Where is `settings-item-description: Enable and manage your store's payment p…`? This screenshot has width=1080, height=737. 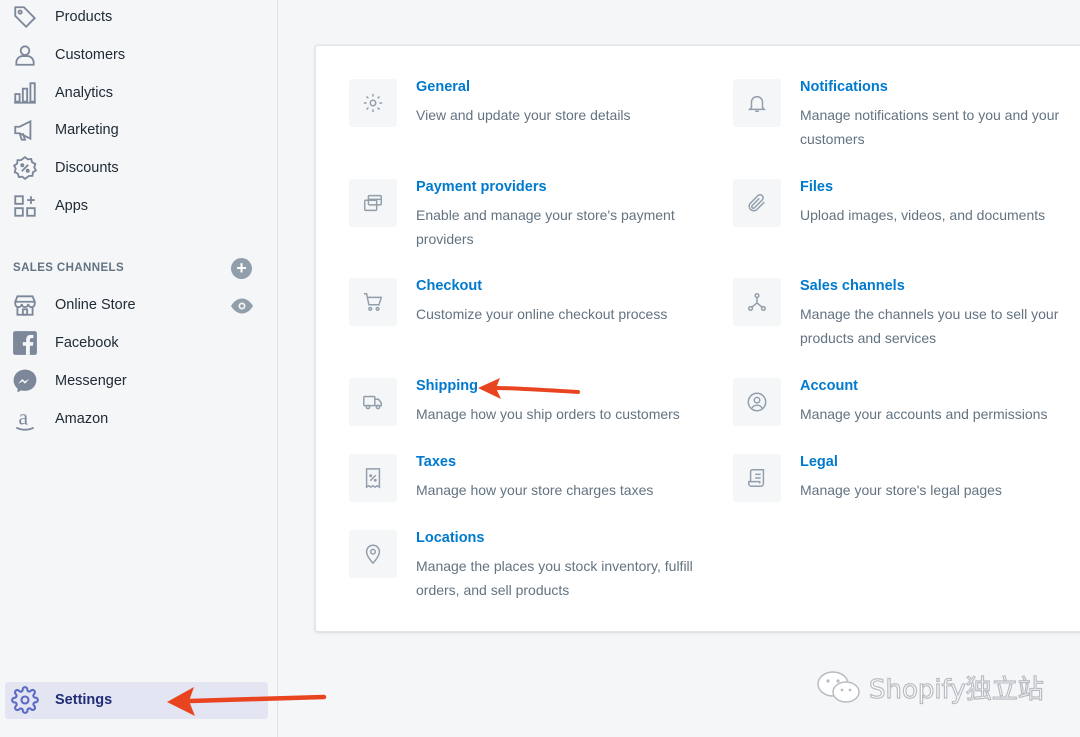
settings-item-description: Enable and manage your store's payment p… is located at coordinates (545, 227).